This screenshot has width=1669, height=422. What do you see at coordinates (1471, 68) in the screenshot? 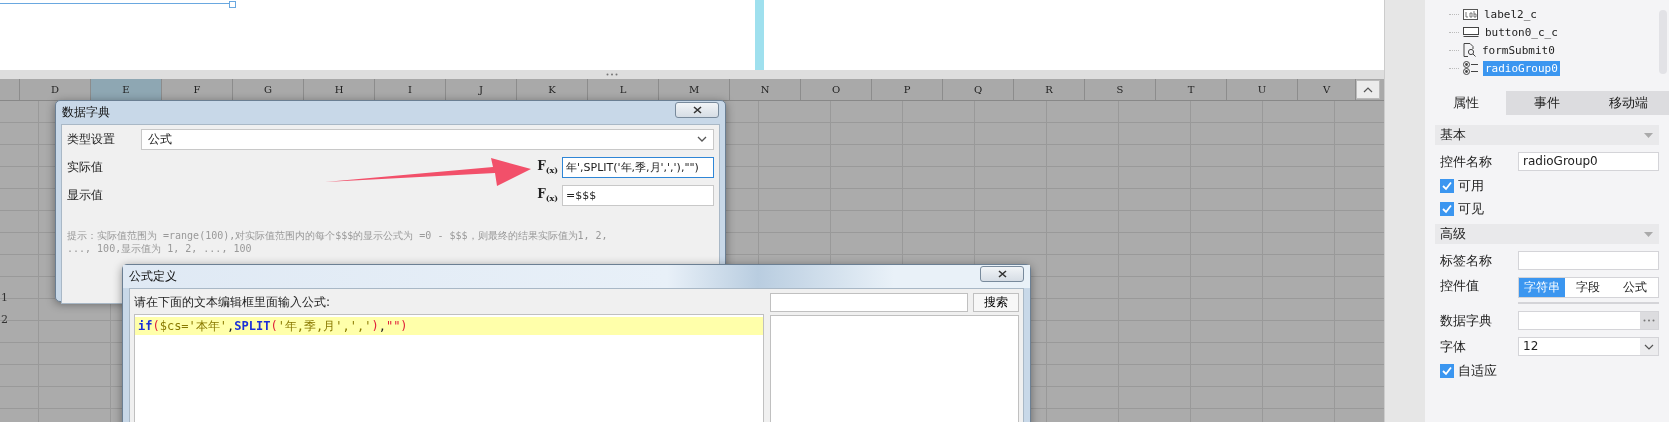
I see `radio-group-icon` at bounding box center [1471, 68].